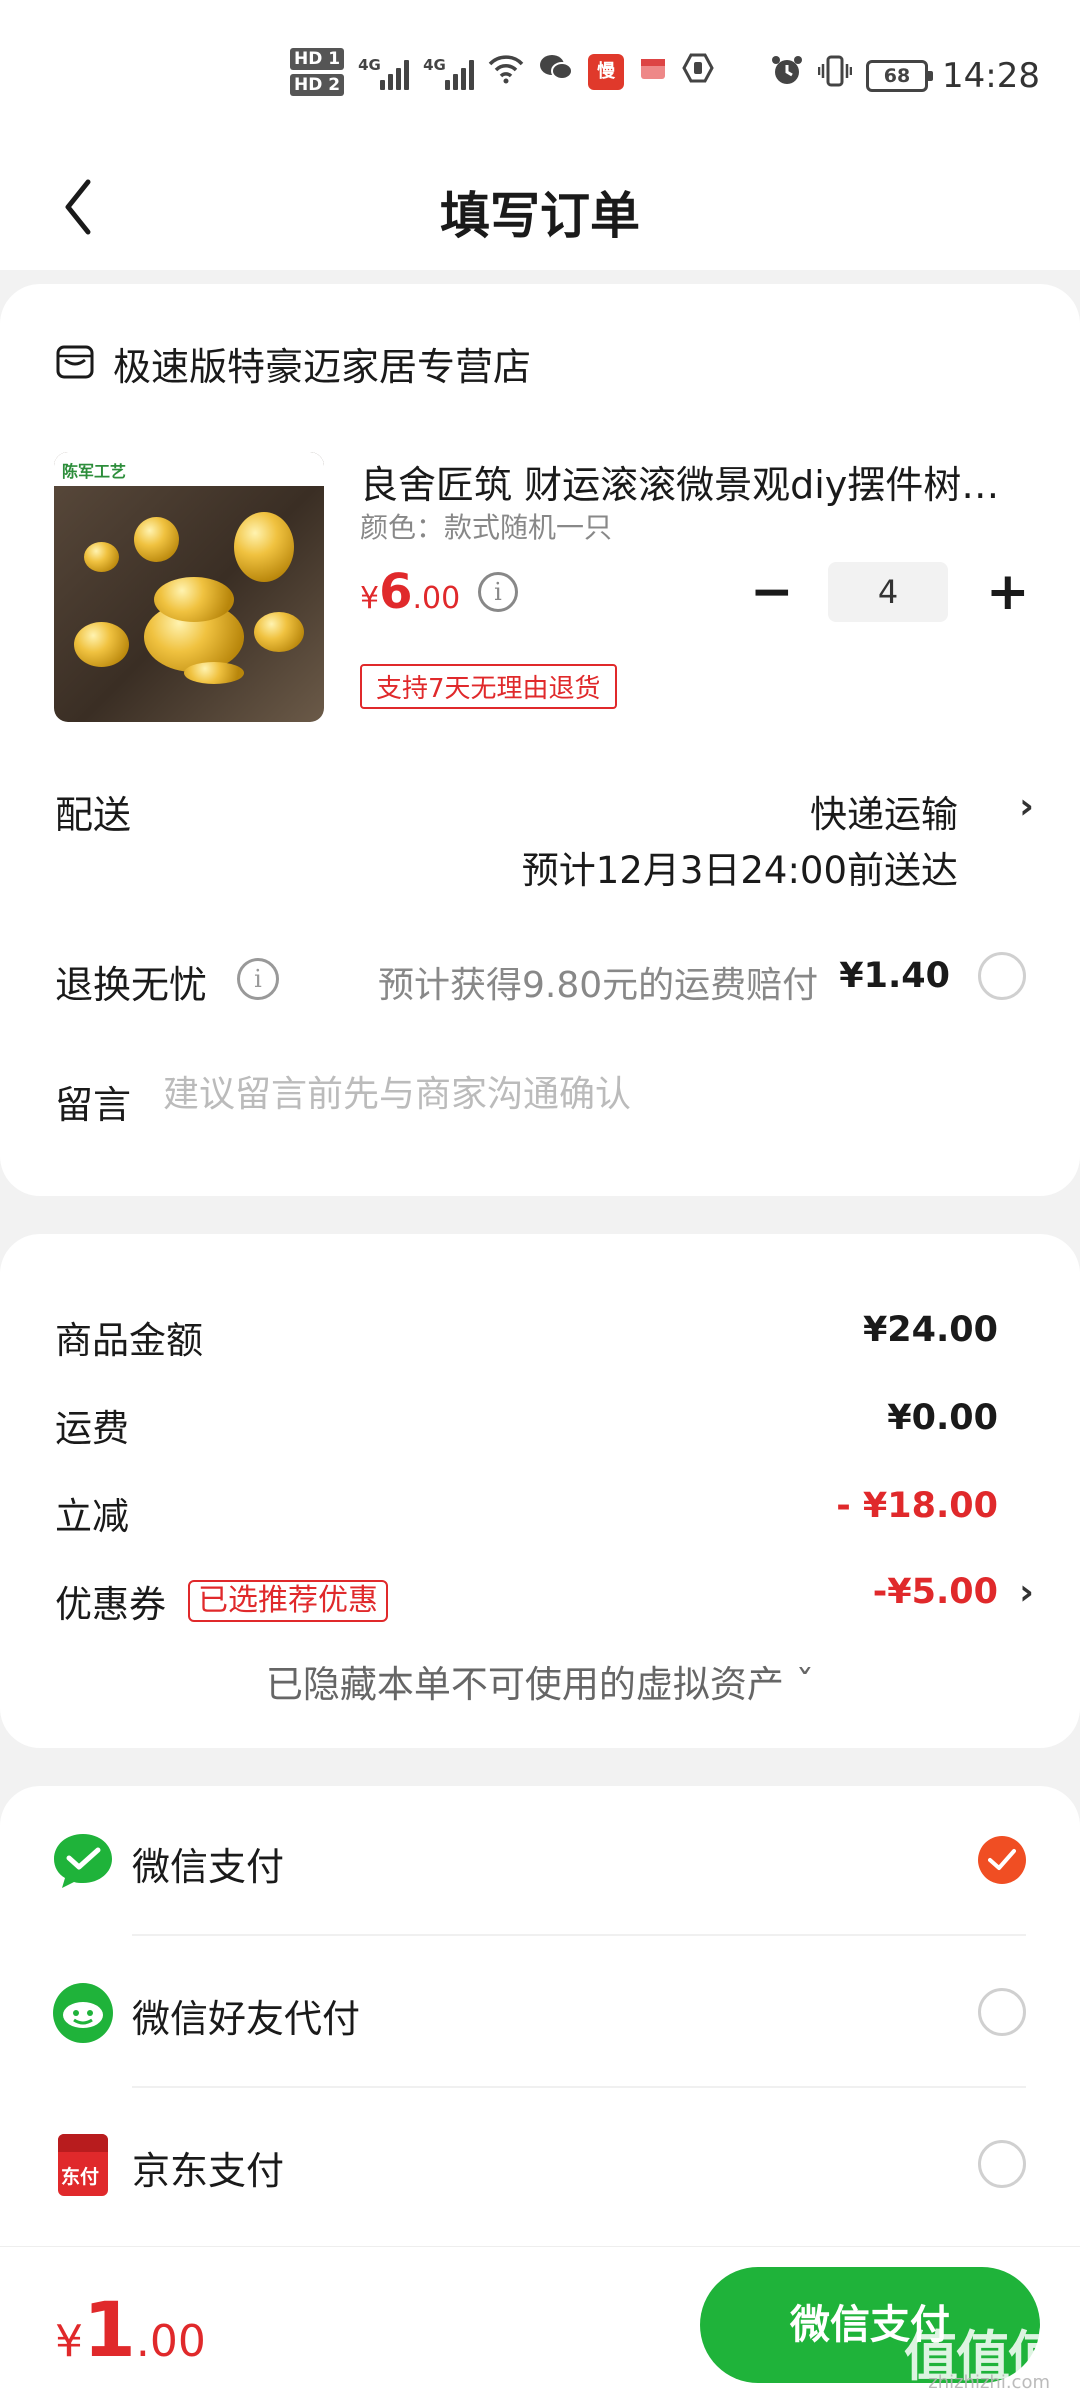  What do you see at coordinates (884, 811) in the screenshot?
I see `shipping-method: 快递运输` at bounding box center [884, 811].